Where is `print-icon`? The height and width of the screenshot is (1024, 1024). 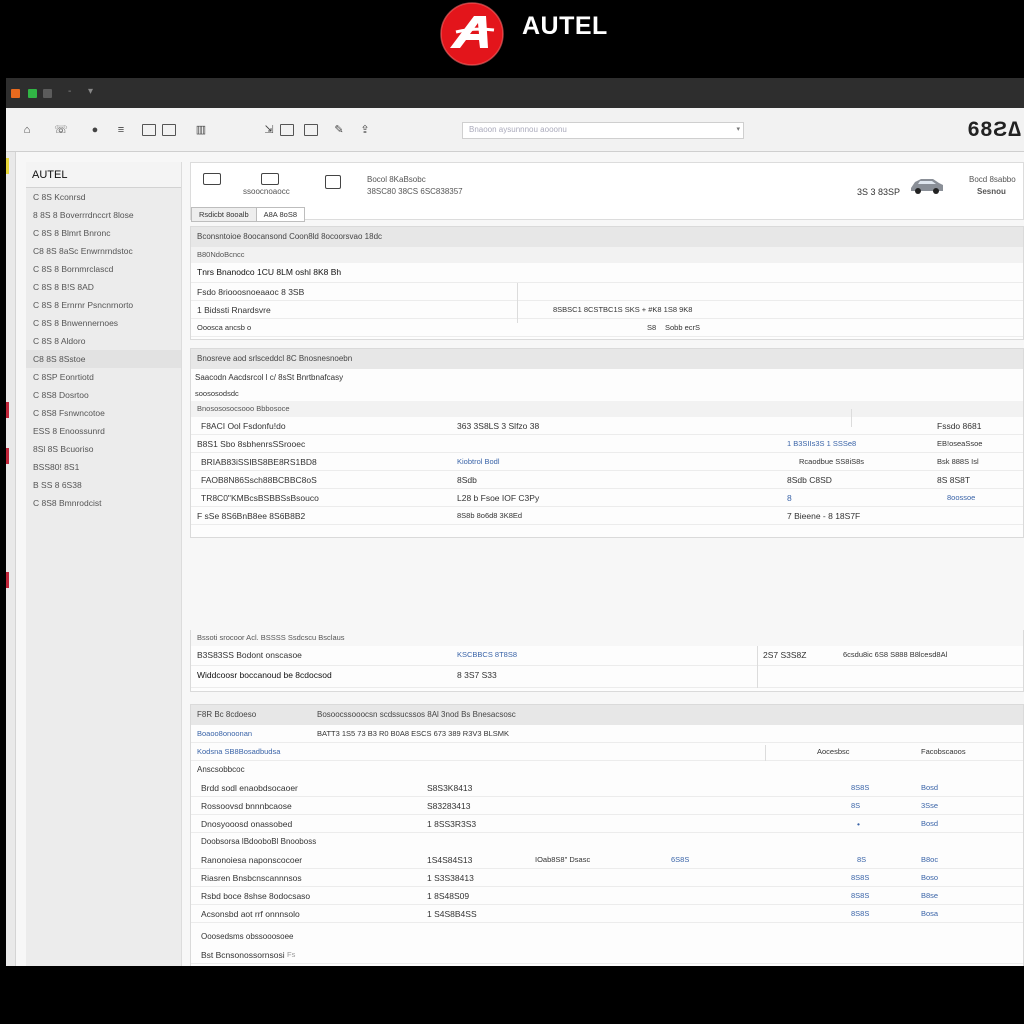
print-icon is located at coordinates (169, 130).